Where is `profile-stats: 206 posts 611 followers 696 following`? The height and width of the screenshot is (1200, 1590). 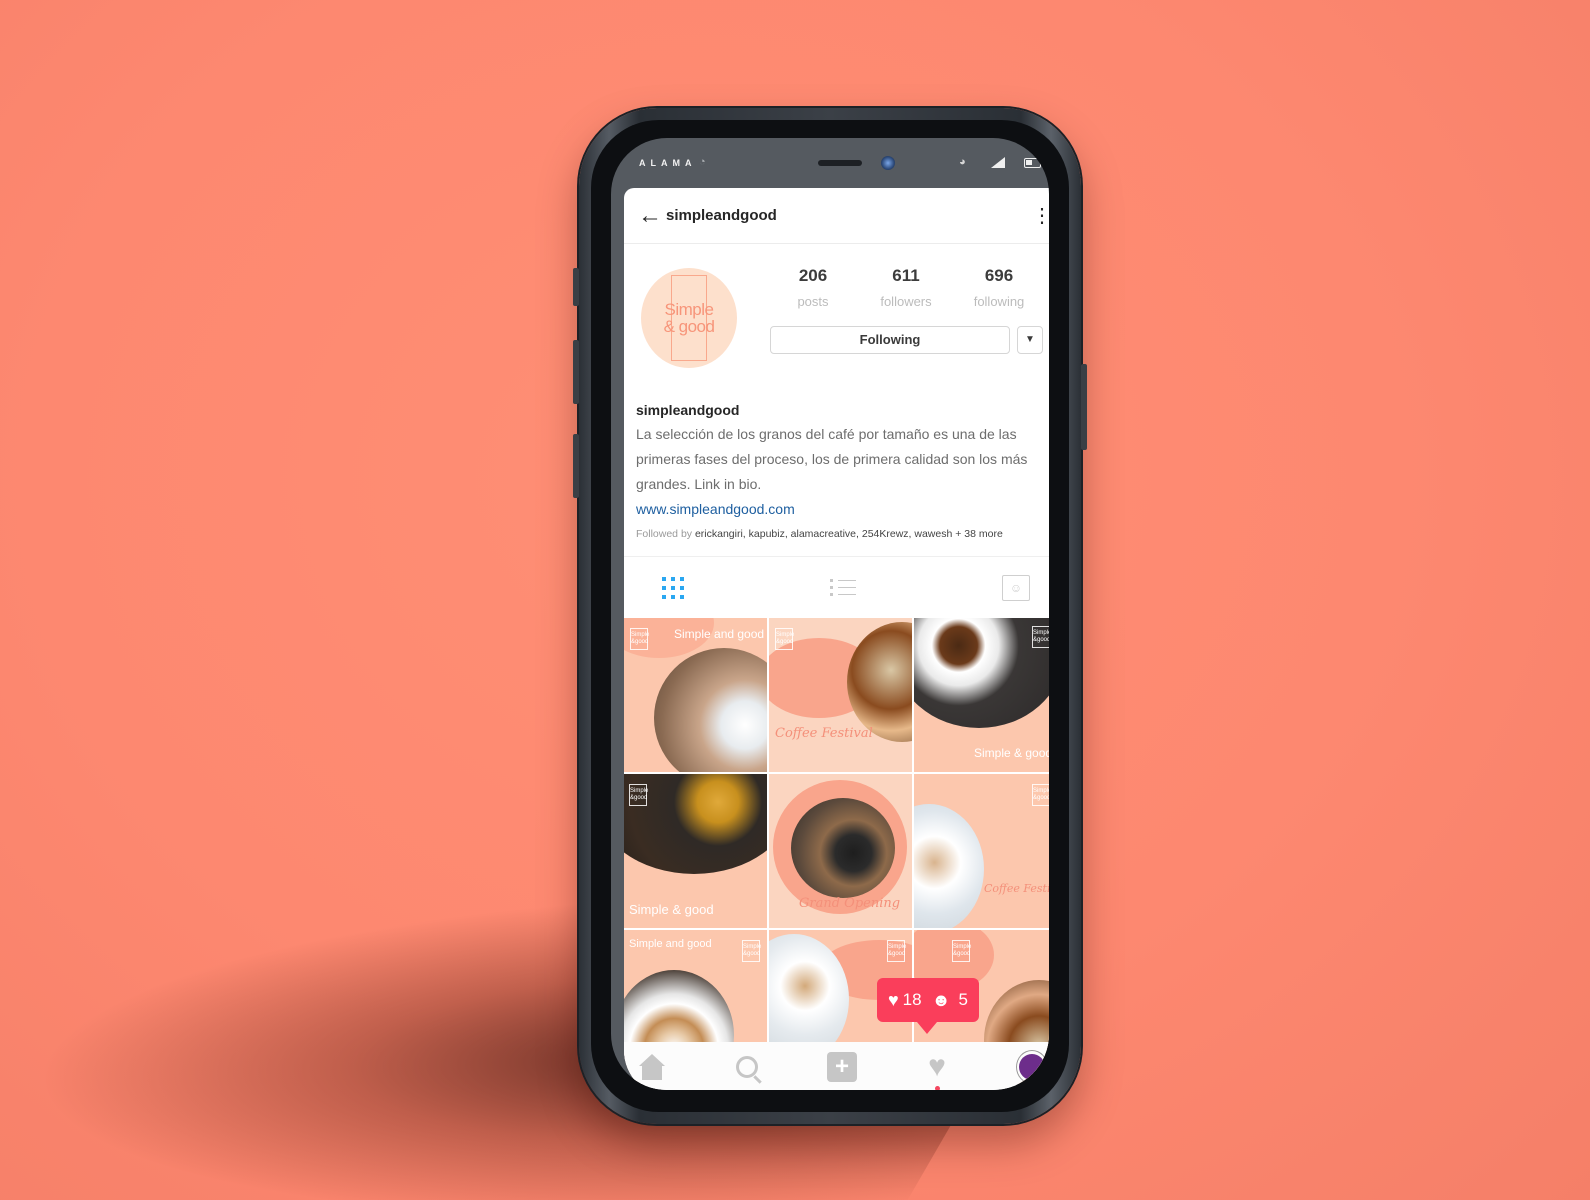 profile-stats: 206 posts 611 followers 696 following is located at coordinates (906, 287).